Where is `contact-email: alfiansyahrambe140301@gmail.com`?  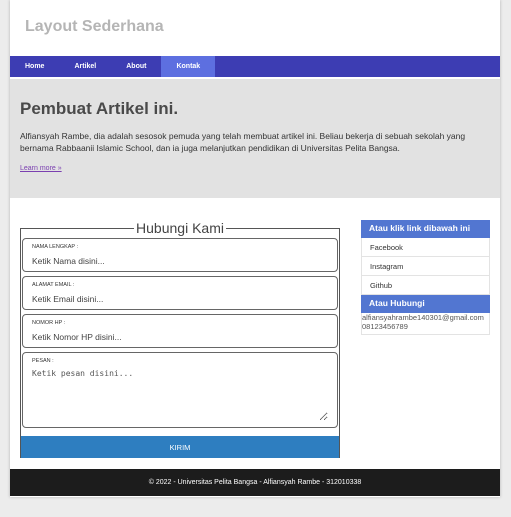 contact-email: alfiansyahrambe140301@gmail.com is located at coordinates (423, 317).